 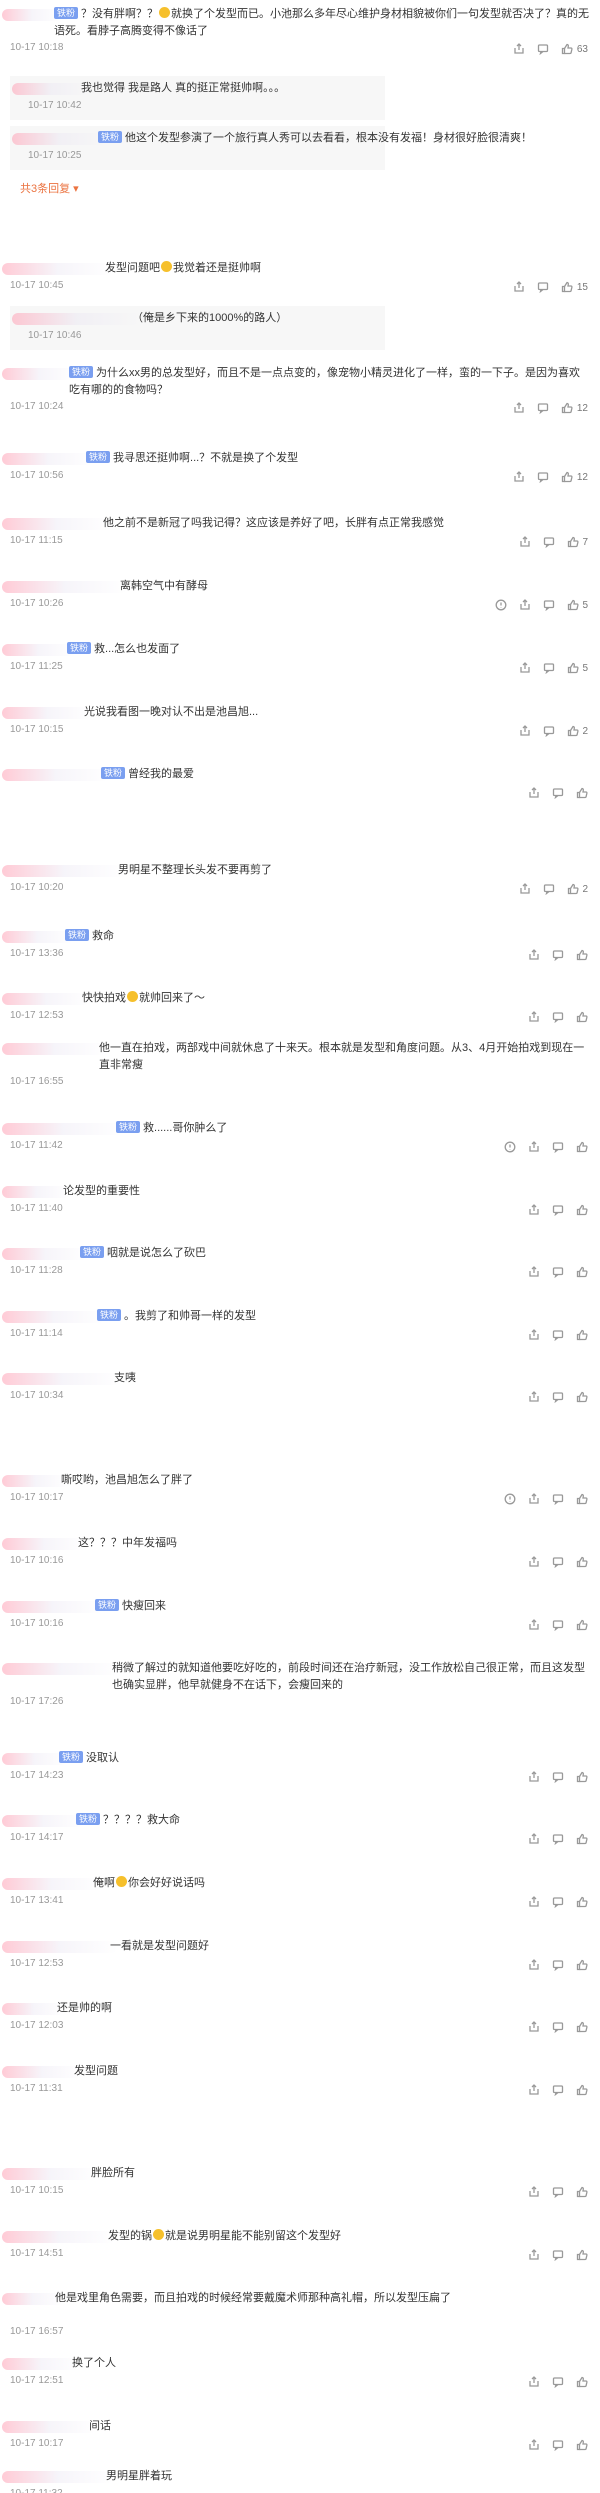 I want to click on like-button: 15, so click(x=574, y=287).